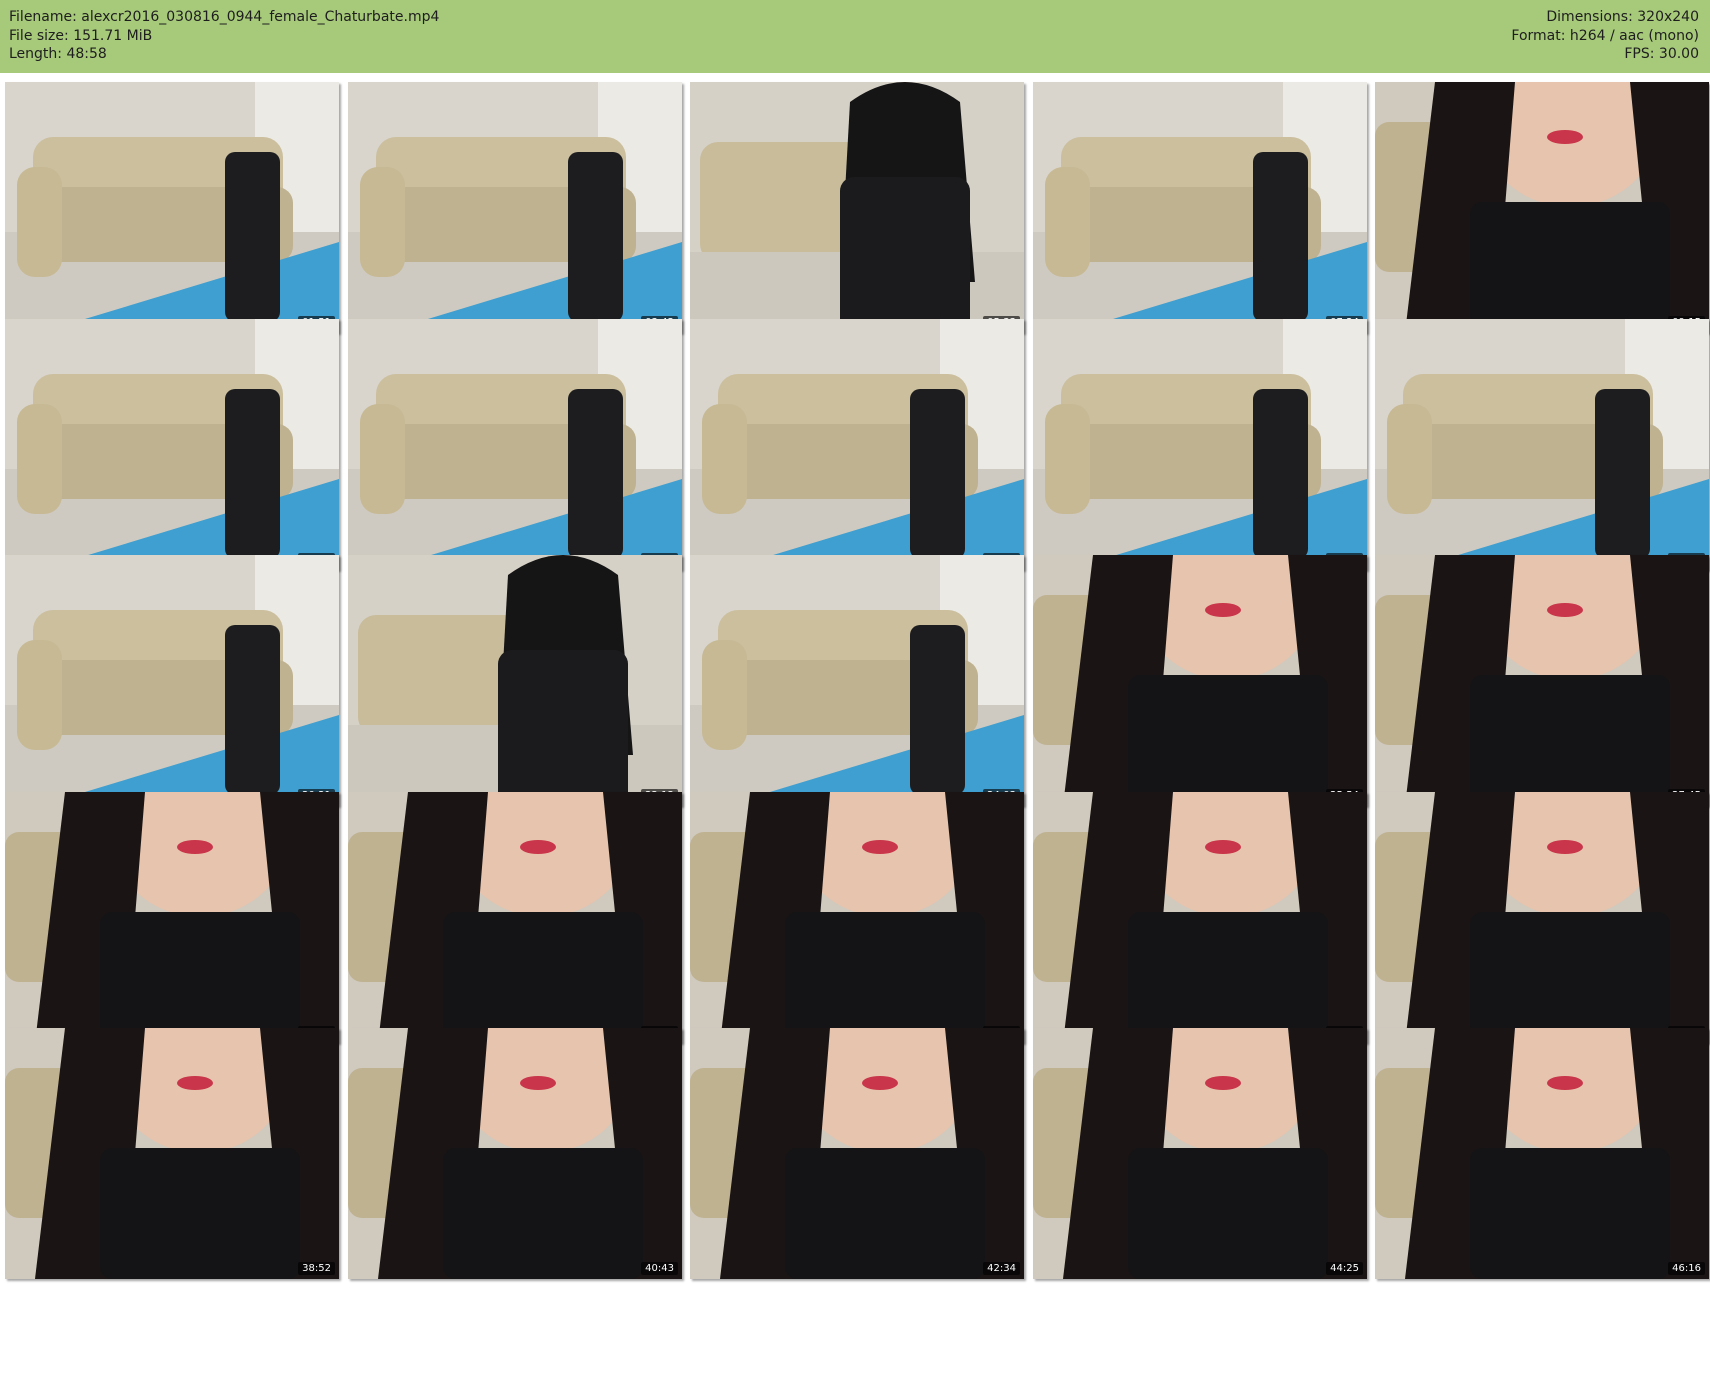 The image size is (1710, 1373). Describe the element at coordinates (659, 1268) in the screenshot. I see `timestamp-label: 40:43` at that location.